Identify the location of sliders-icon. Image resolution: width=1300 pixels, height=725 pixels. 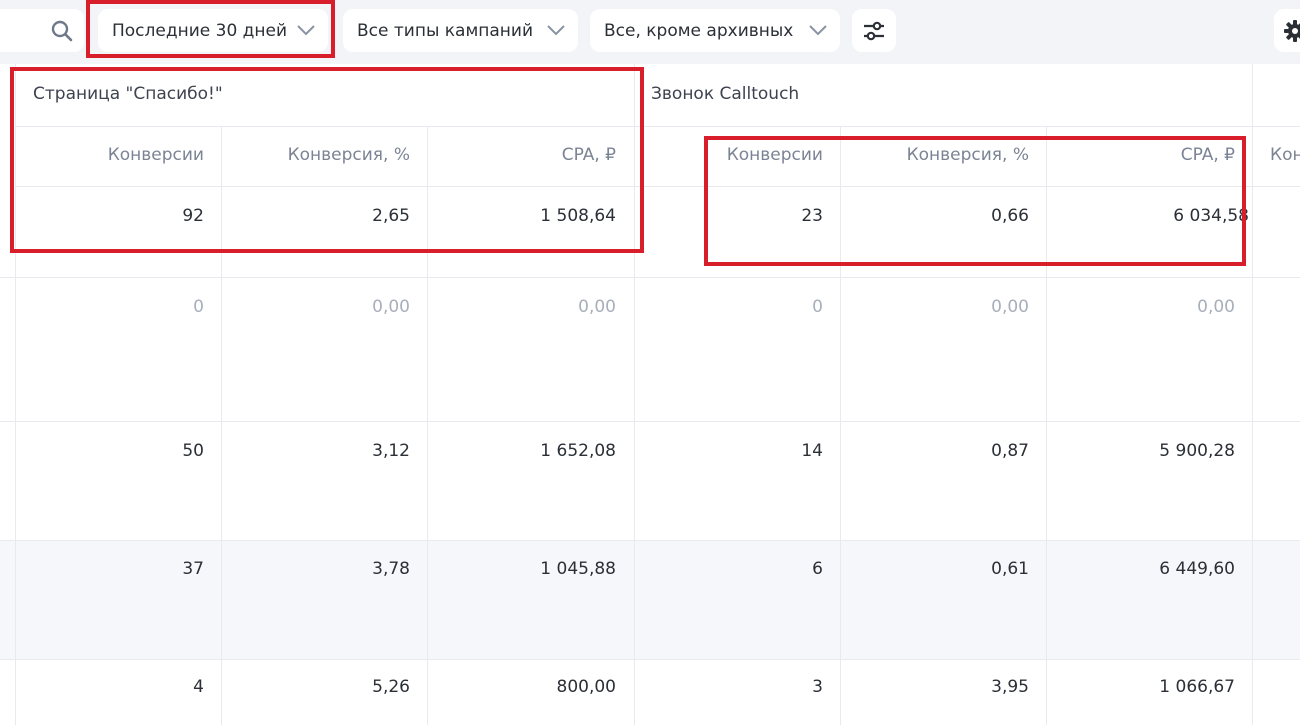
(874, 31).